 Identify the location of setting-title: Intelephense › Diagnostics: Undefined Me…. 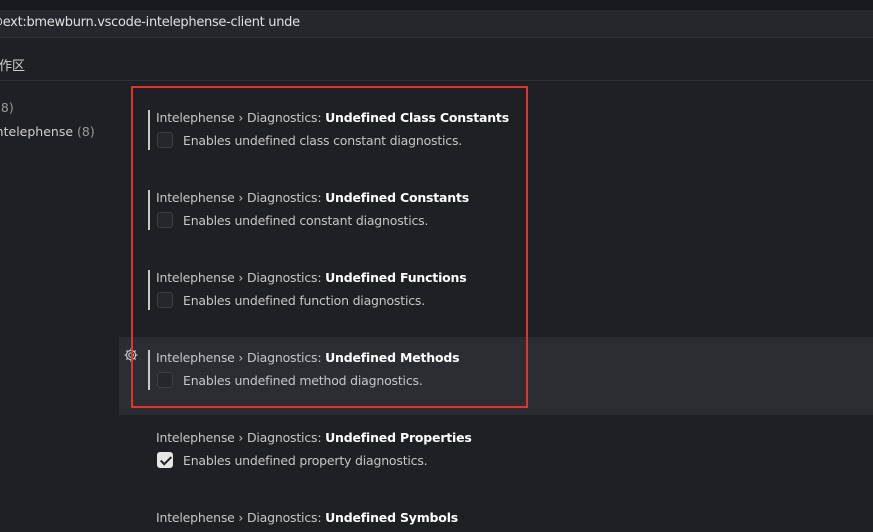
(308, 357).